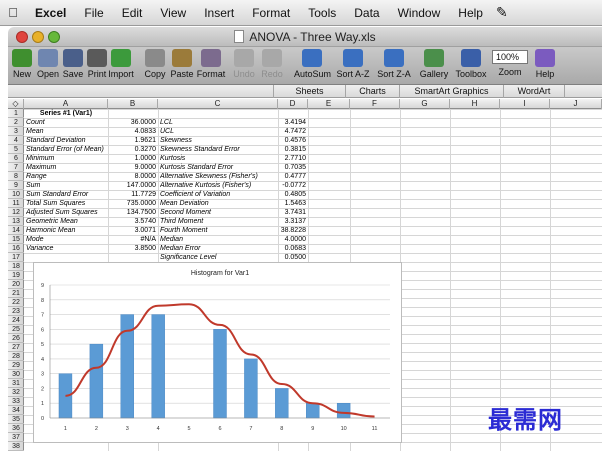 The width and height of the screenshot is (602, 451). What do you see at coordinates (133, 194) in the screenshot?
I see `stat-value: 11.7729` at bounding box center [133, 194].